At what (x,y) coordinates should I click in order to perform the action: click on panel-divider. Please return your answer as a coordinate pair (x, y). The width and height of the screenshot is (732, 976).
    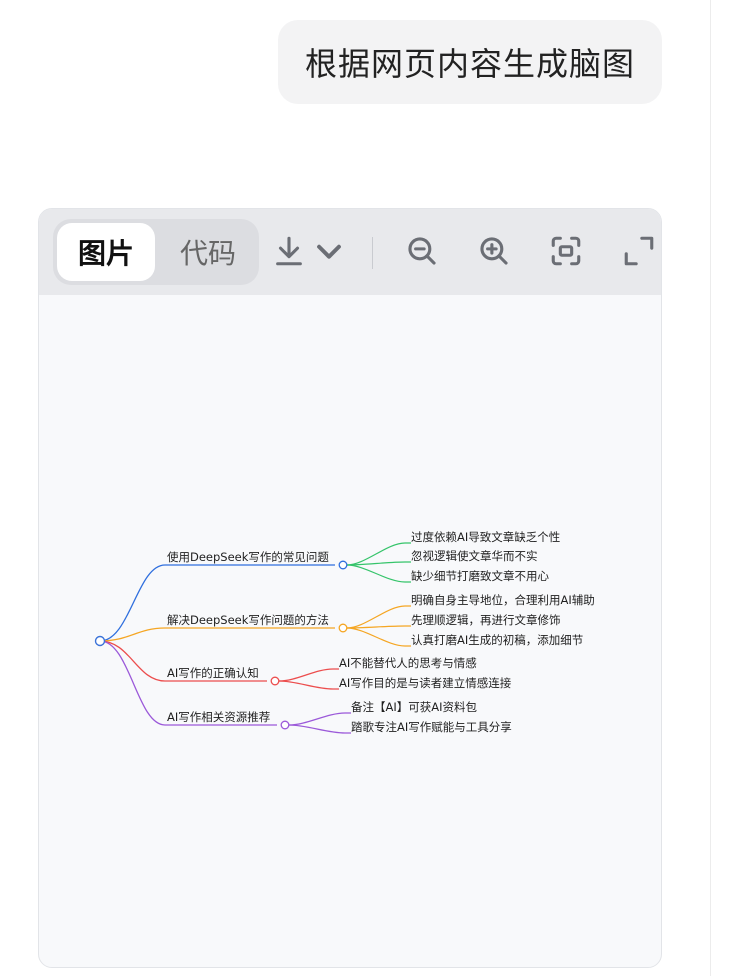
    Looking at the image, I should click on (710, 488).